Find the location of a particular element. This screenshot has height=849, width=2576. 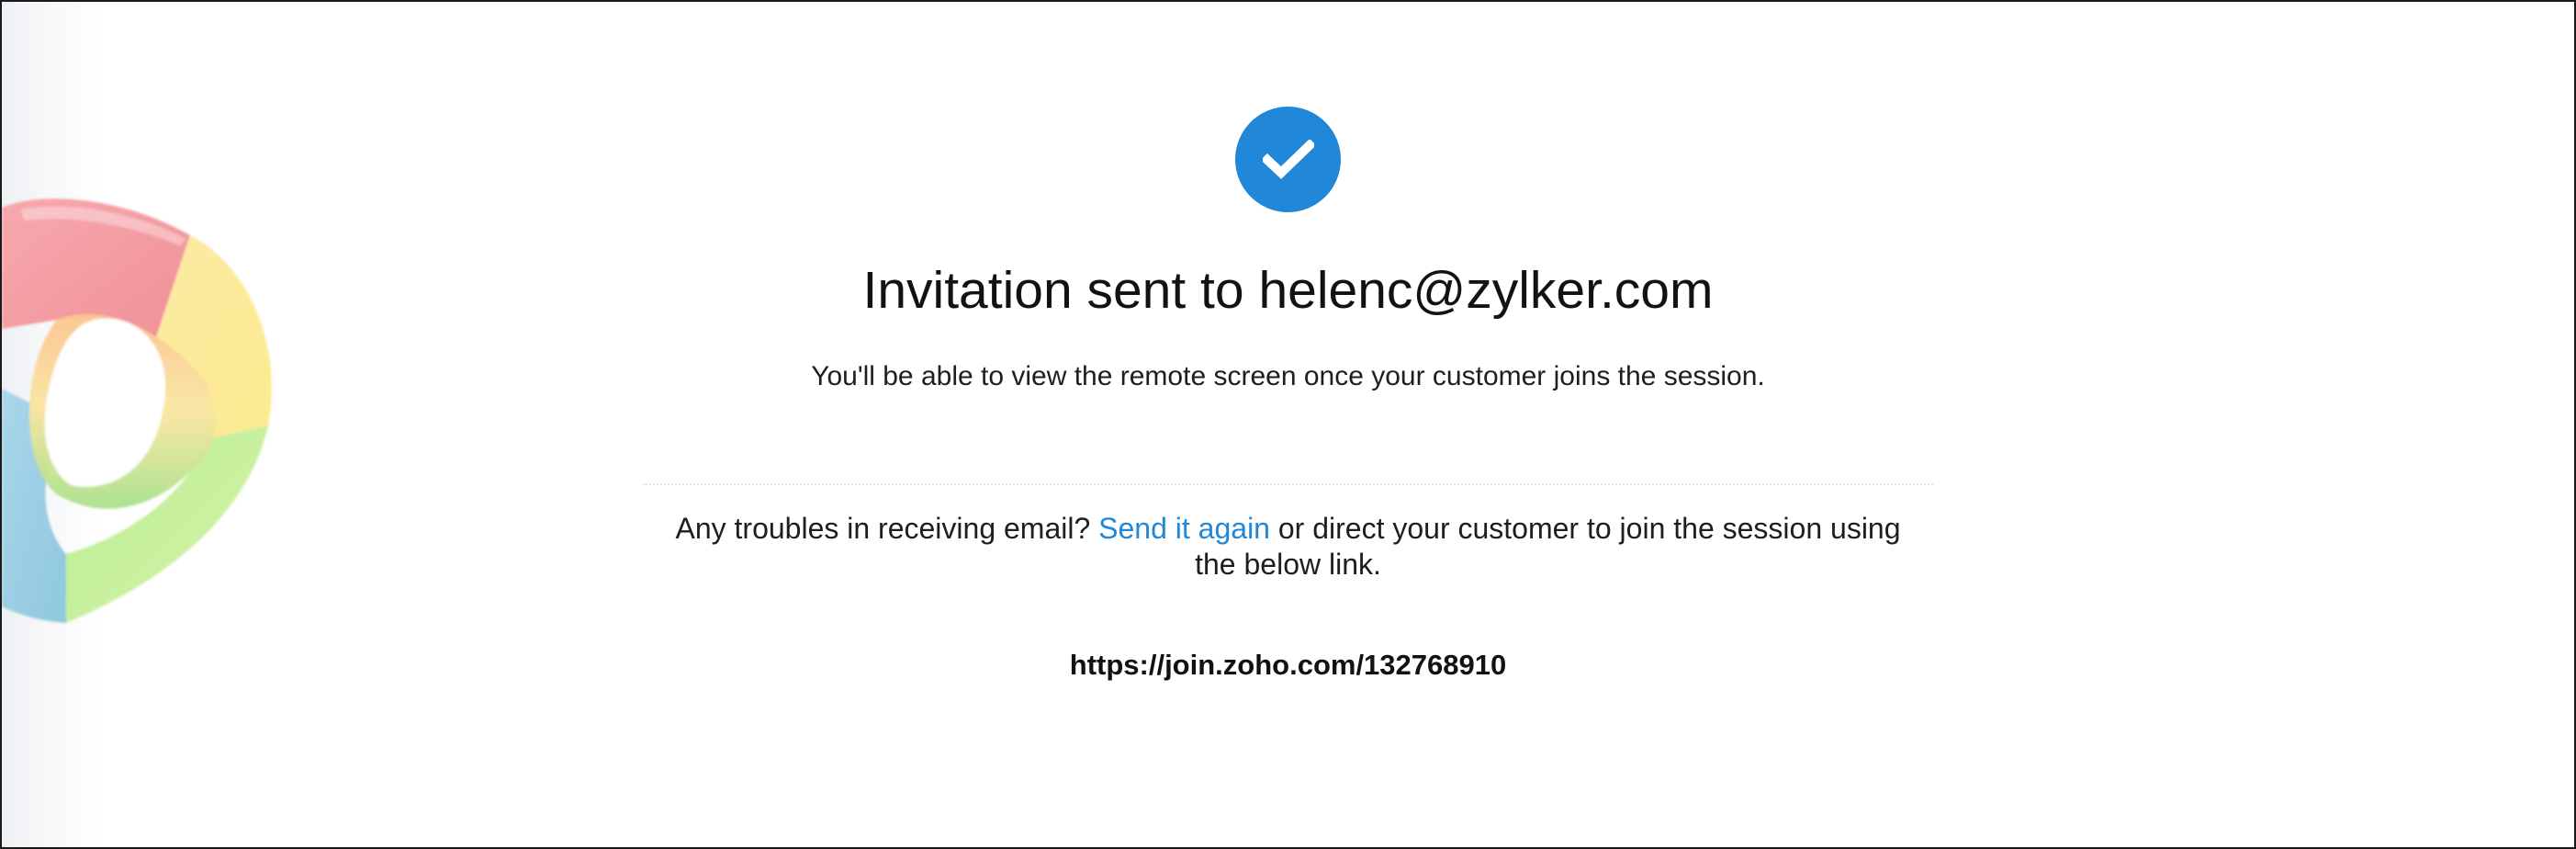

checkmark-icon is located at coordinates (1288, 159).